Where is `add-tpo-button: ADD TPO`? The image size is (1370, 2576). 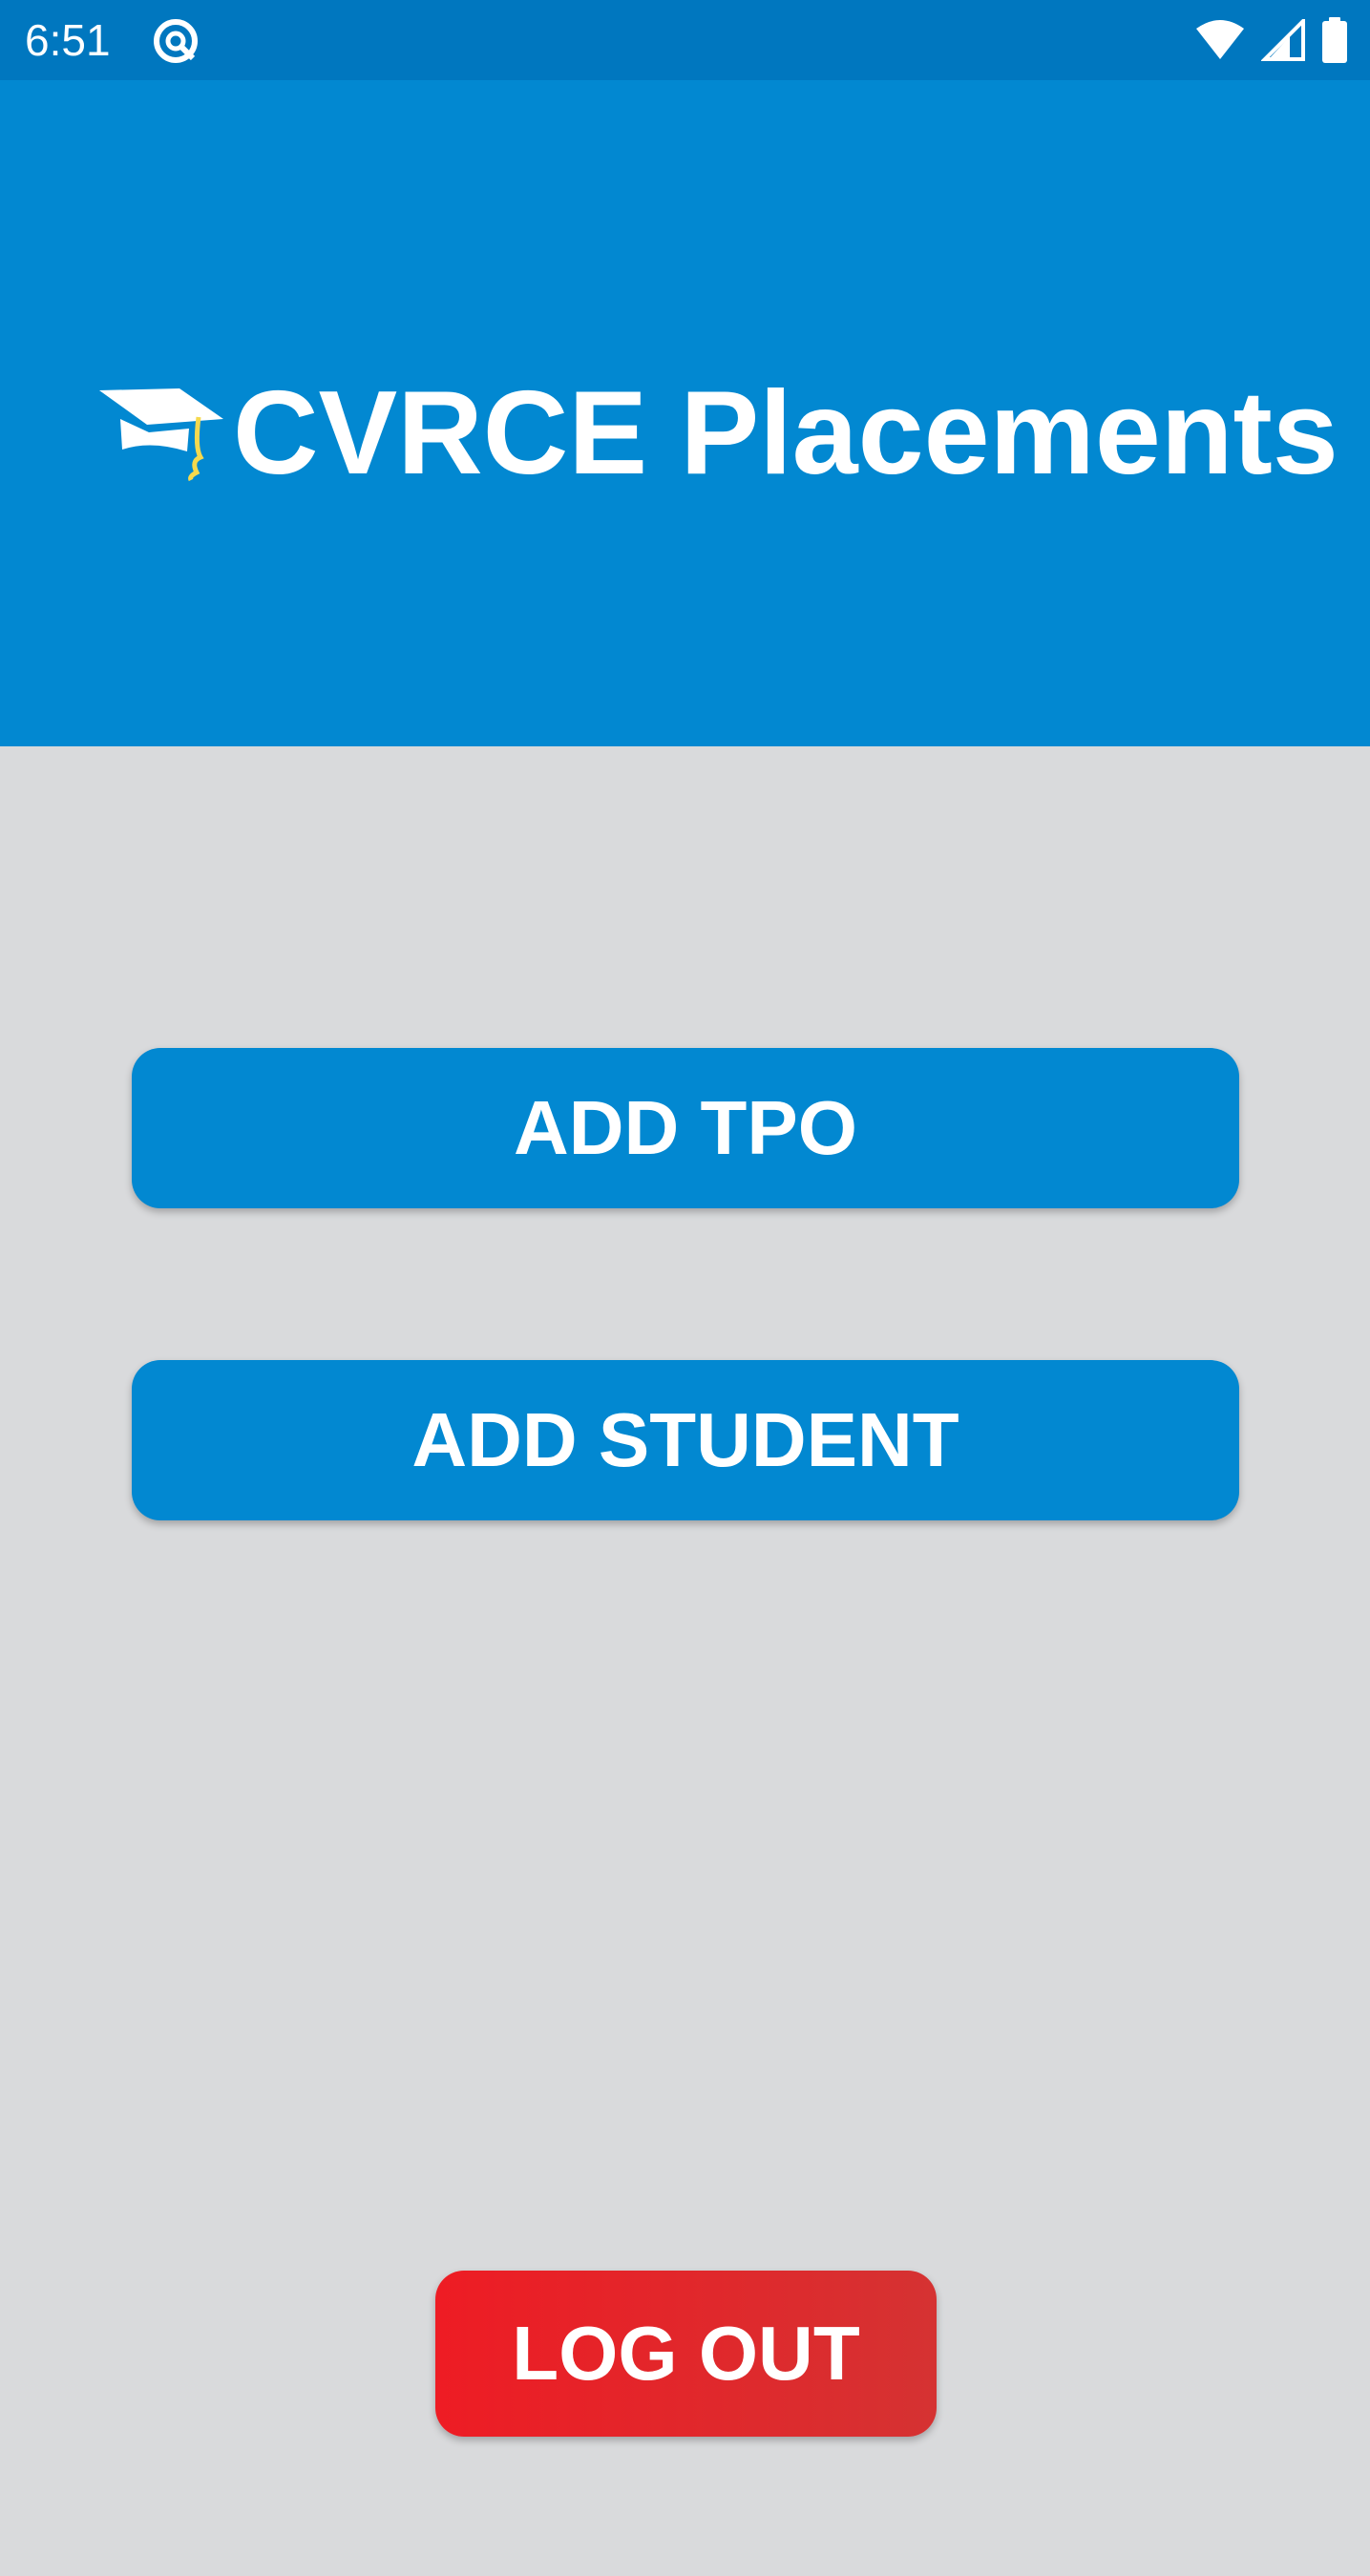
add-tpo-button: ADD TPO is located at coordinates (686, 1128).